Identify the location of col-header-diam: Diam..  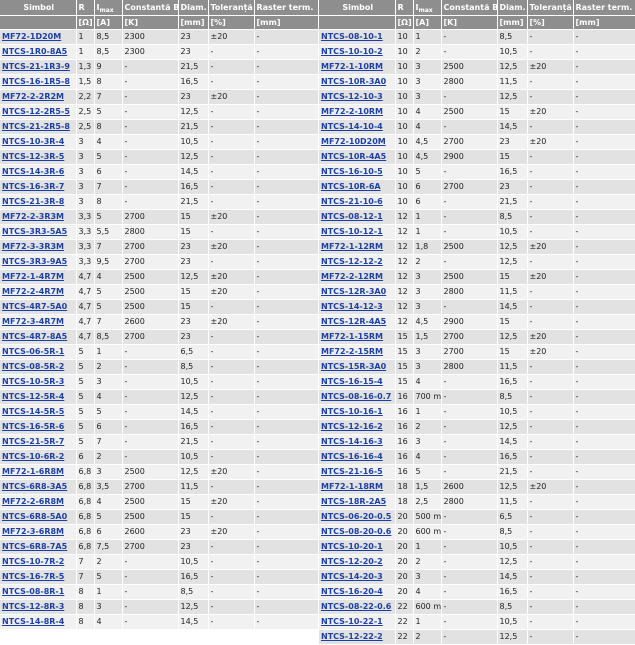
(192, 8).